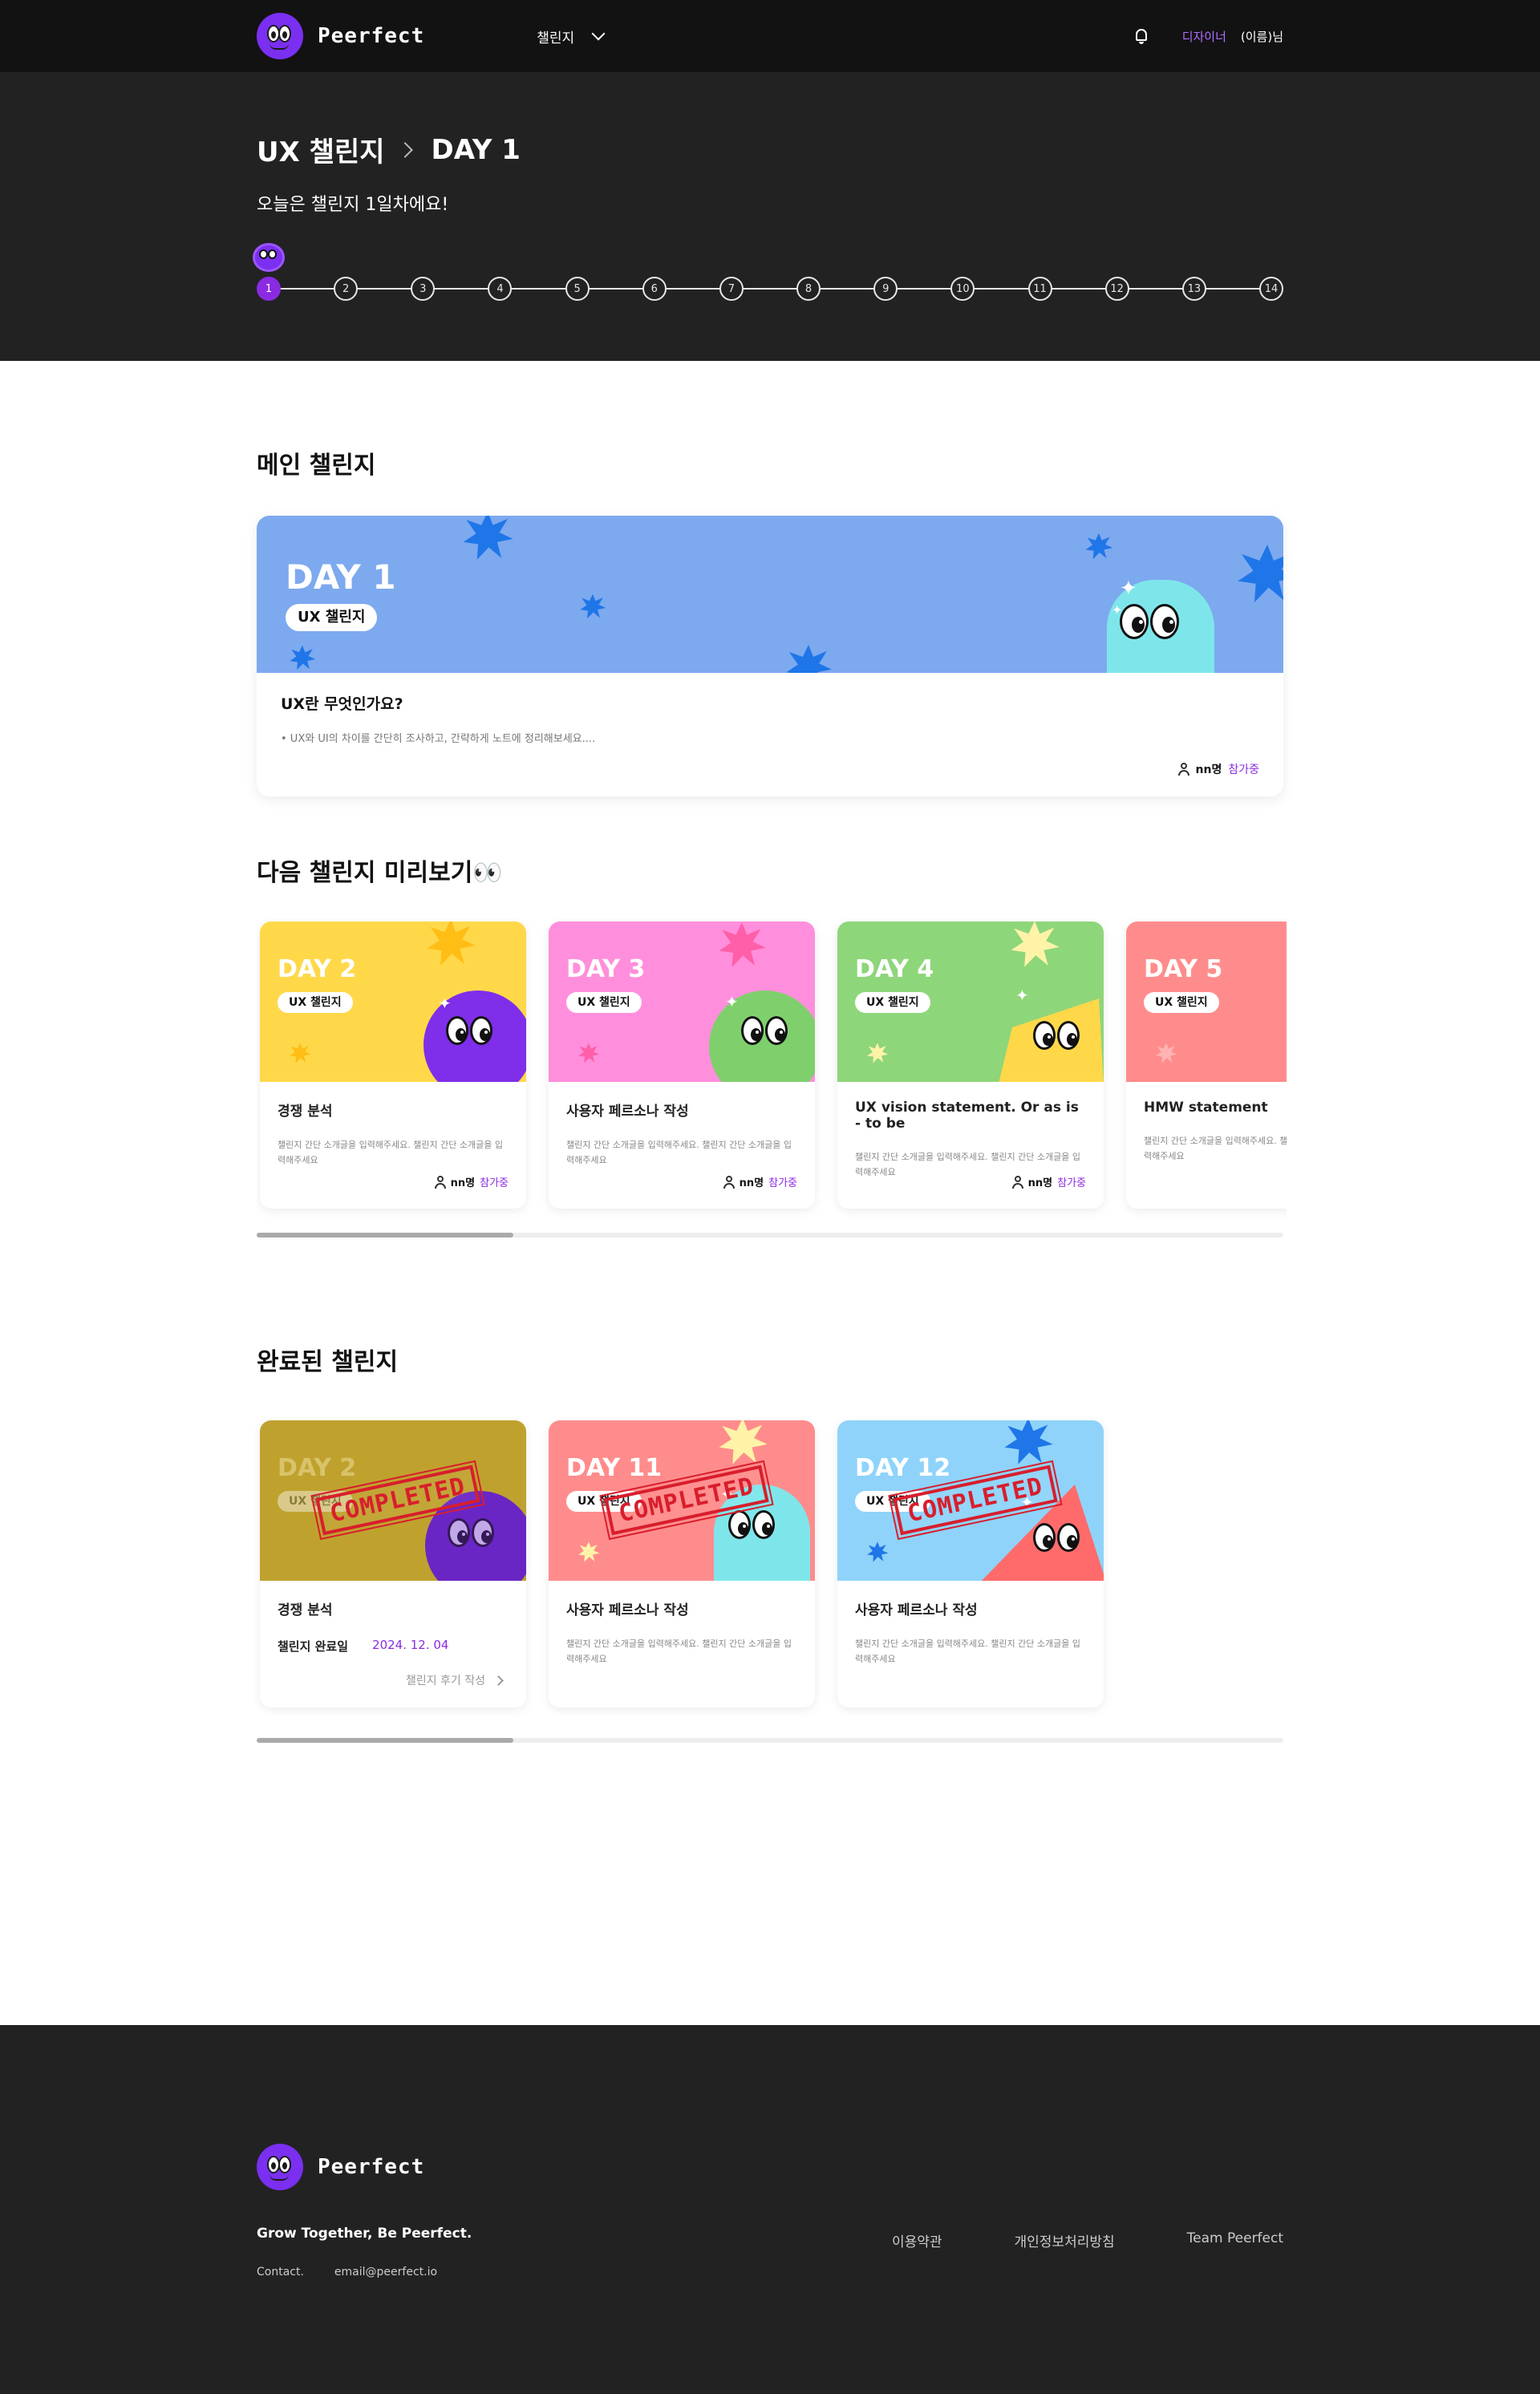 The height and width of the screenshot is (2394, 1540). I want to click on footer-logo: Peerfect, so click(770, 2167).